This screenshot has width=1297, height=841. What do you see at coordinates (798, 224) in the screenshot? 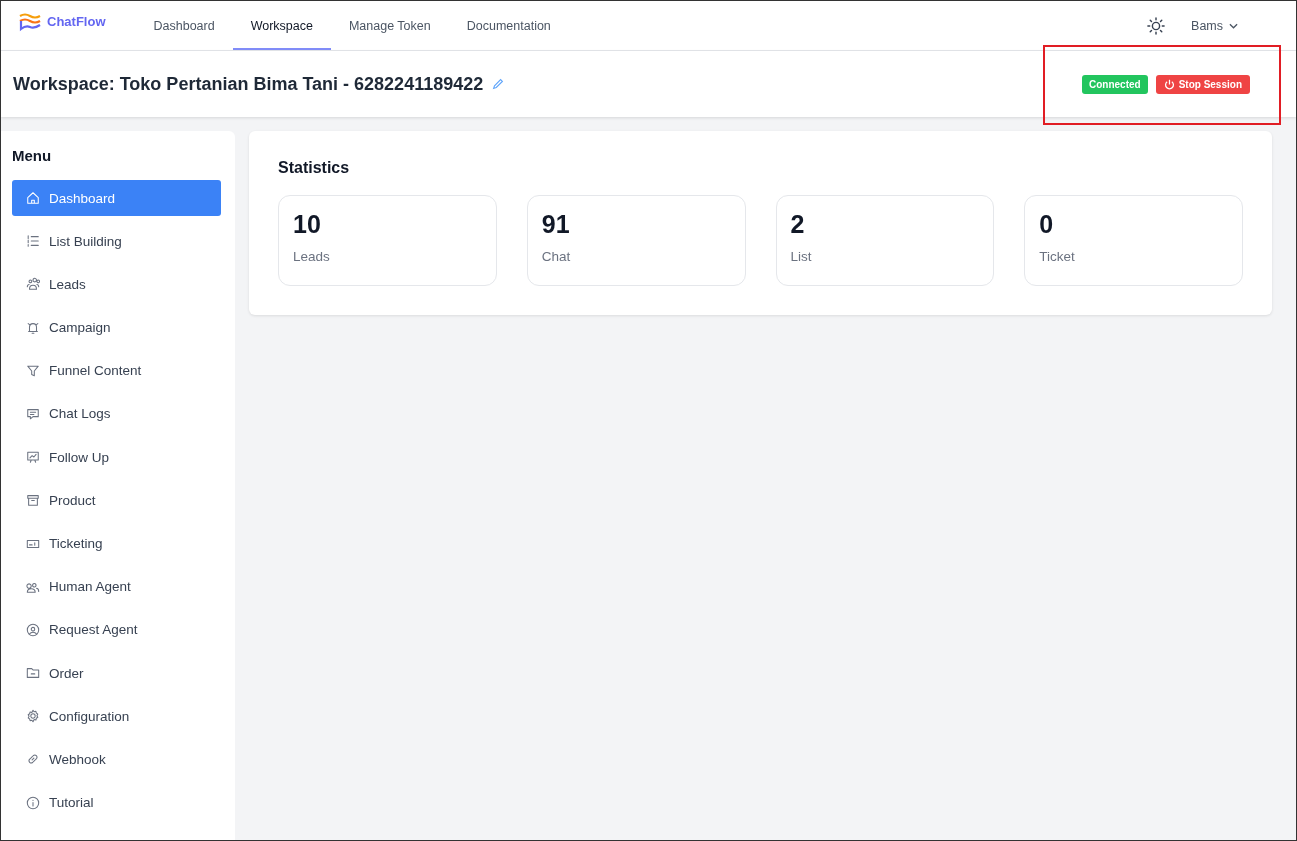
I see `stat-value: 2` at bounding box center [798, 224].